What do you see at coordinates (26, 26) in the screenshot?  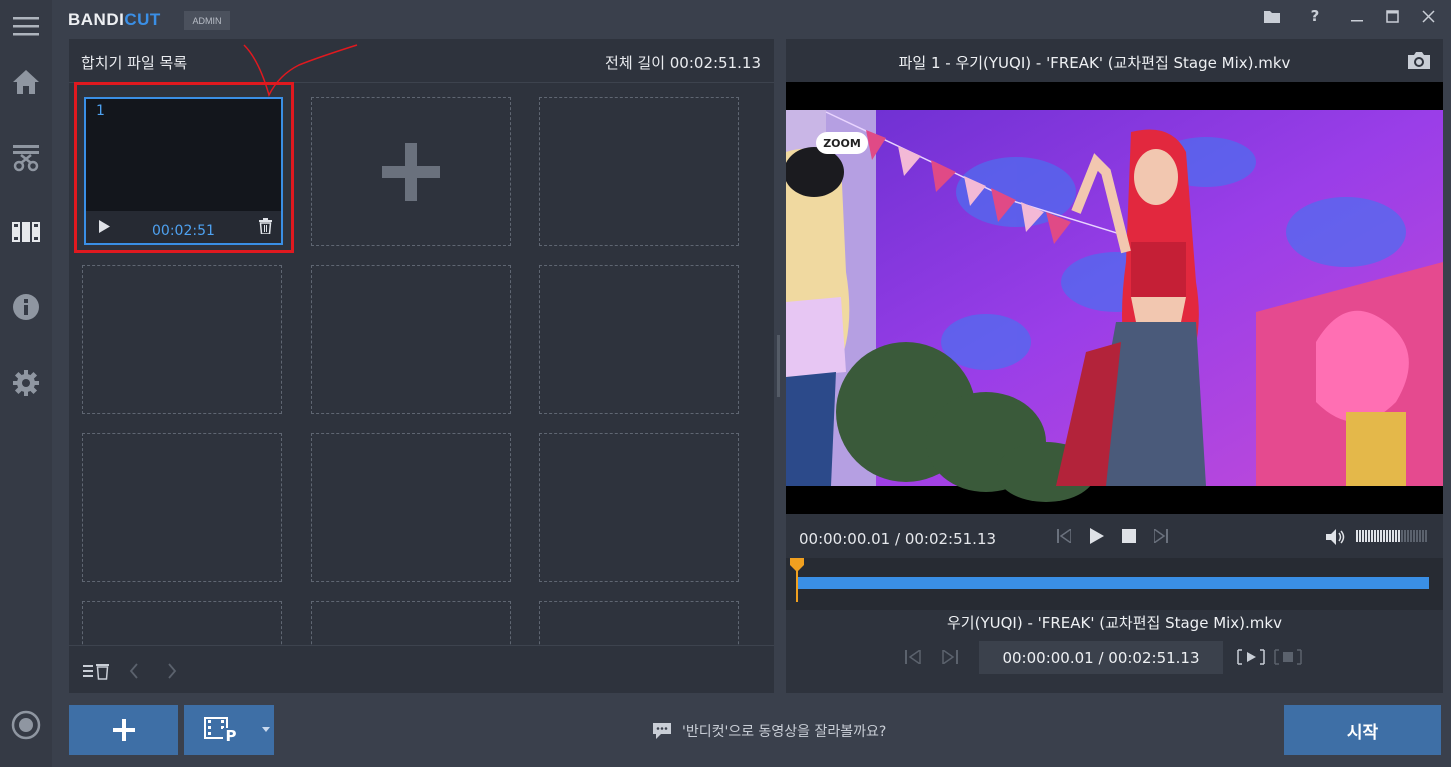 I see `menu-icon` at bounding box center [26, 26].